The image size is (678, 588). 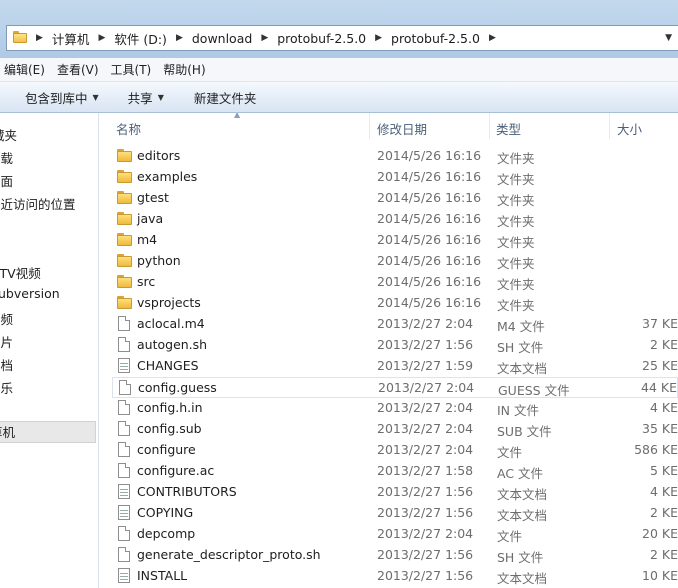 I want to click on nav-item-favorites: 藏夹, so click(x=8, y=134).